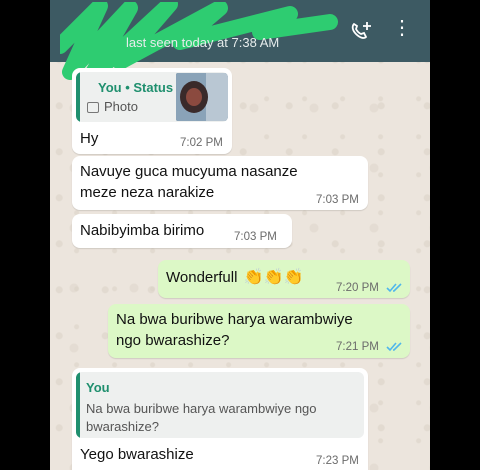 The width and height of the screenshot is (480, 470). What do you see at coordinates (357, 347) in the screenshot?
I see `message-time: 7:21 PM` at bounding box center [357, 347].